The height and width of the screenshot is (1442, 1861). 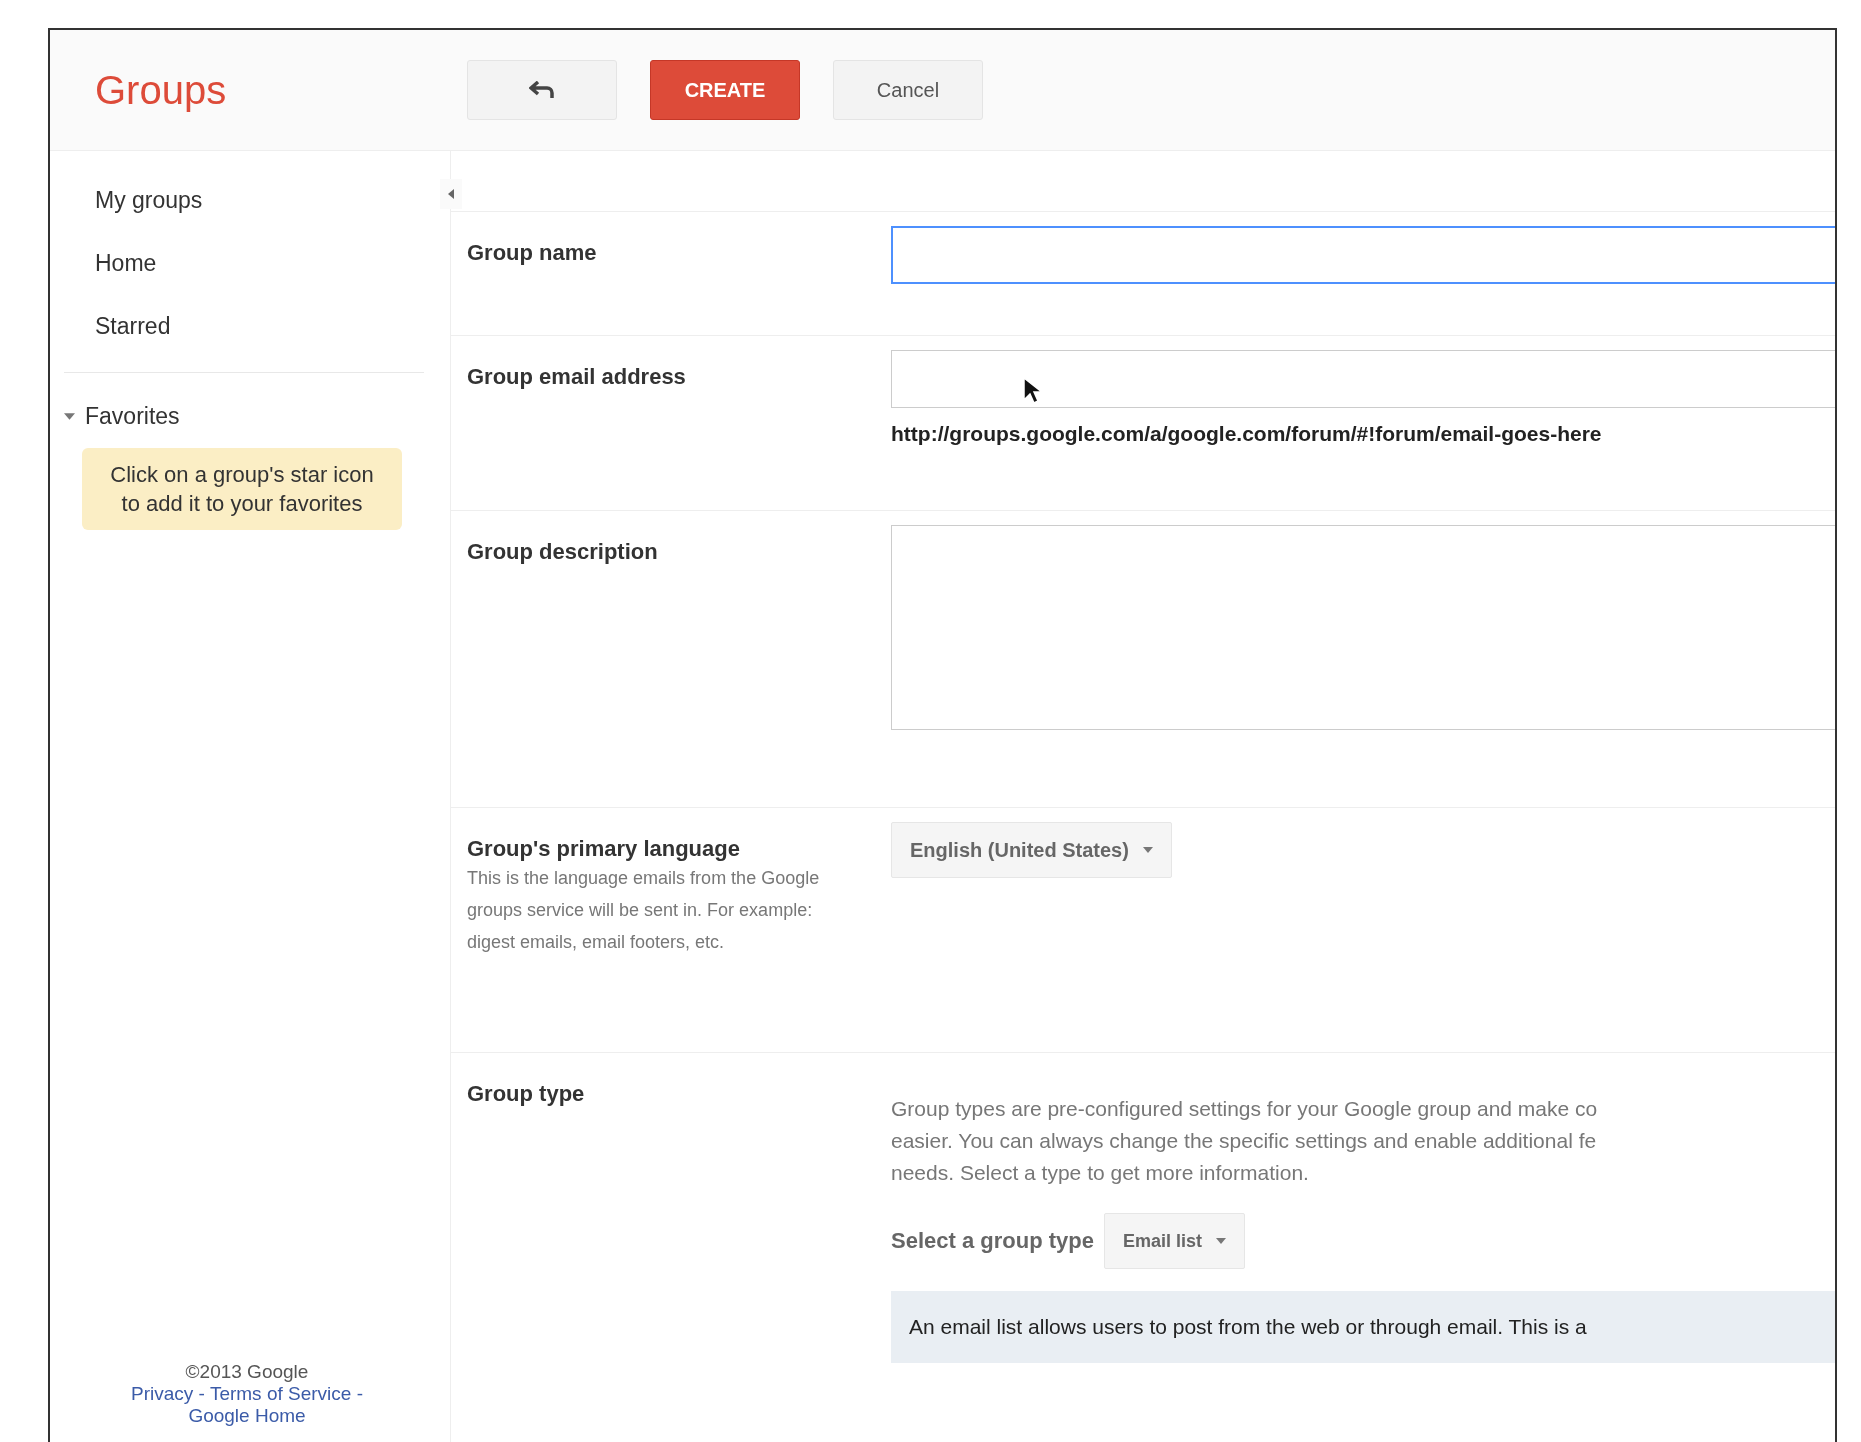 I want to click on cancel-button: Cancel, so click(x=908, y=90).